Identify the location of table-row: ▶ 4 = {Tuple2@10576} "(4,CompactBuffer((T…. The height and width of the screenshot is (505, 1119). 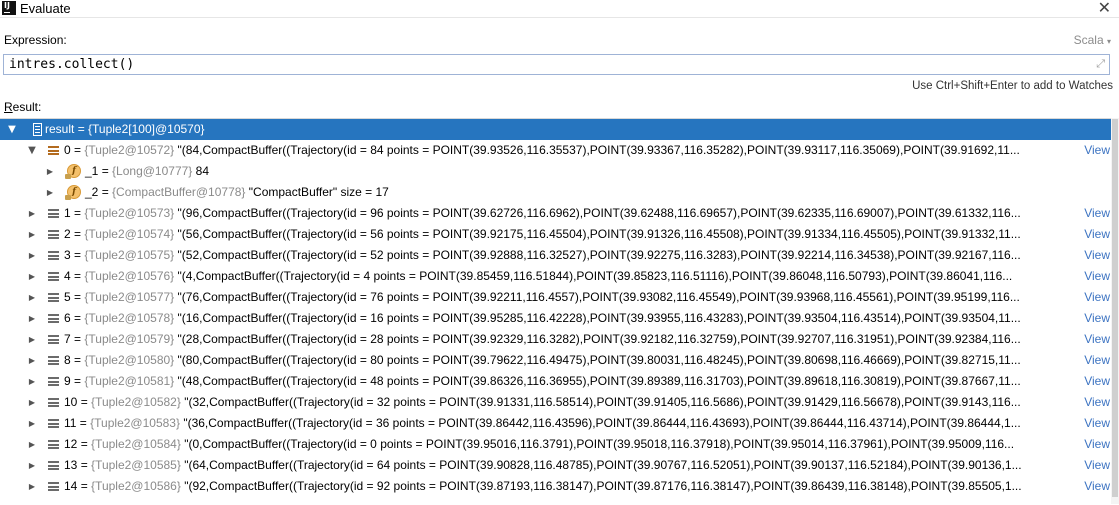
(559, 276).